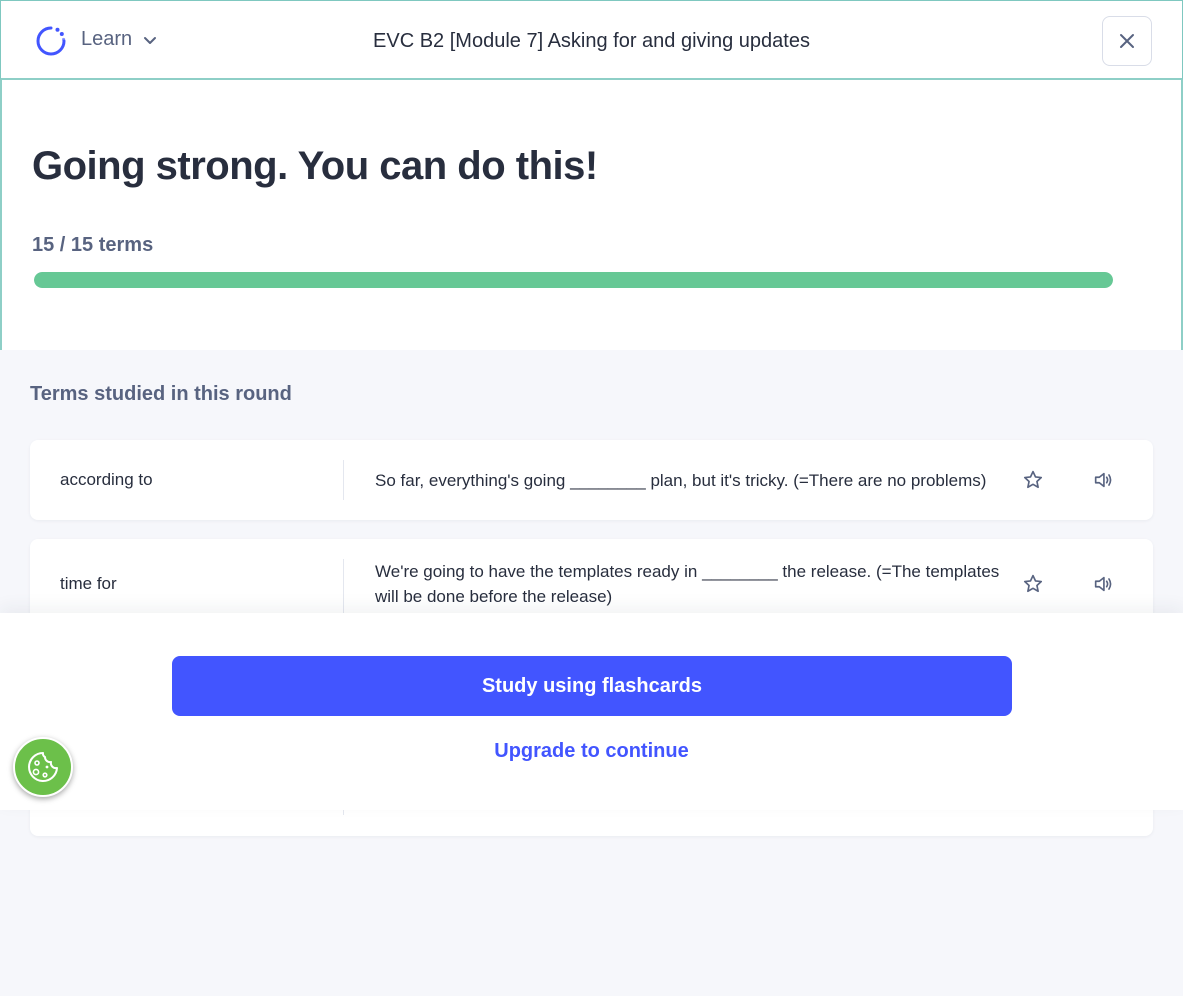 This screenshot has height=996, width=1183. Describe the element at coordinates (591, 751) in the screenshot. I see `upgrade-link: Upgrade to continue` at that location.